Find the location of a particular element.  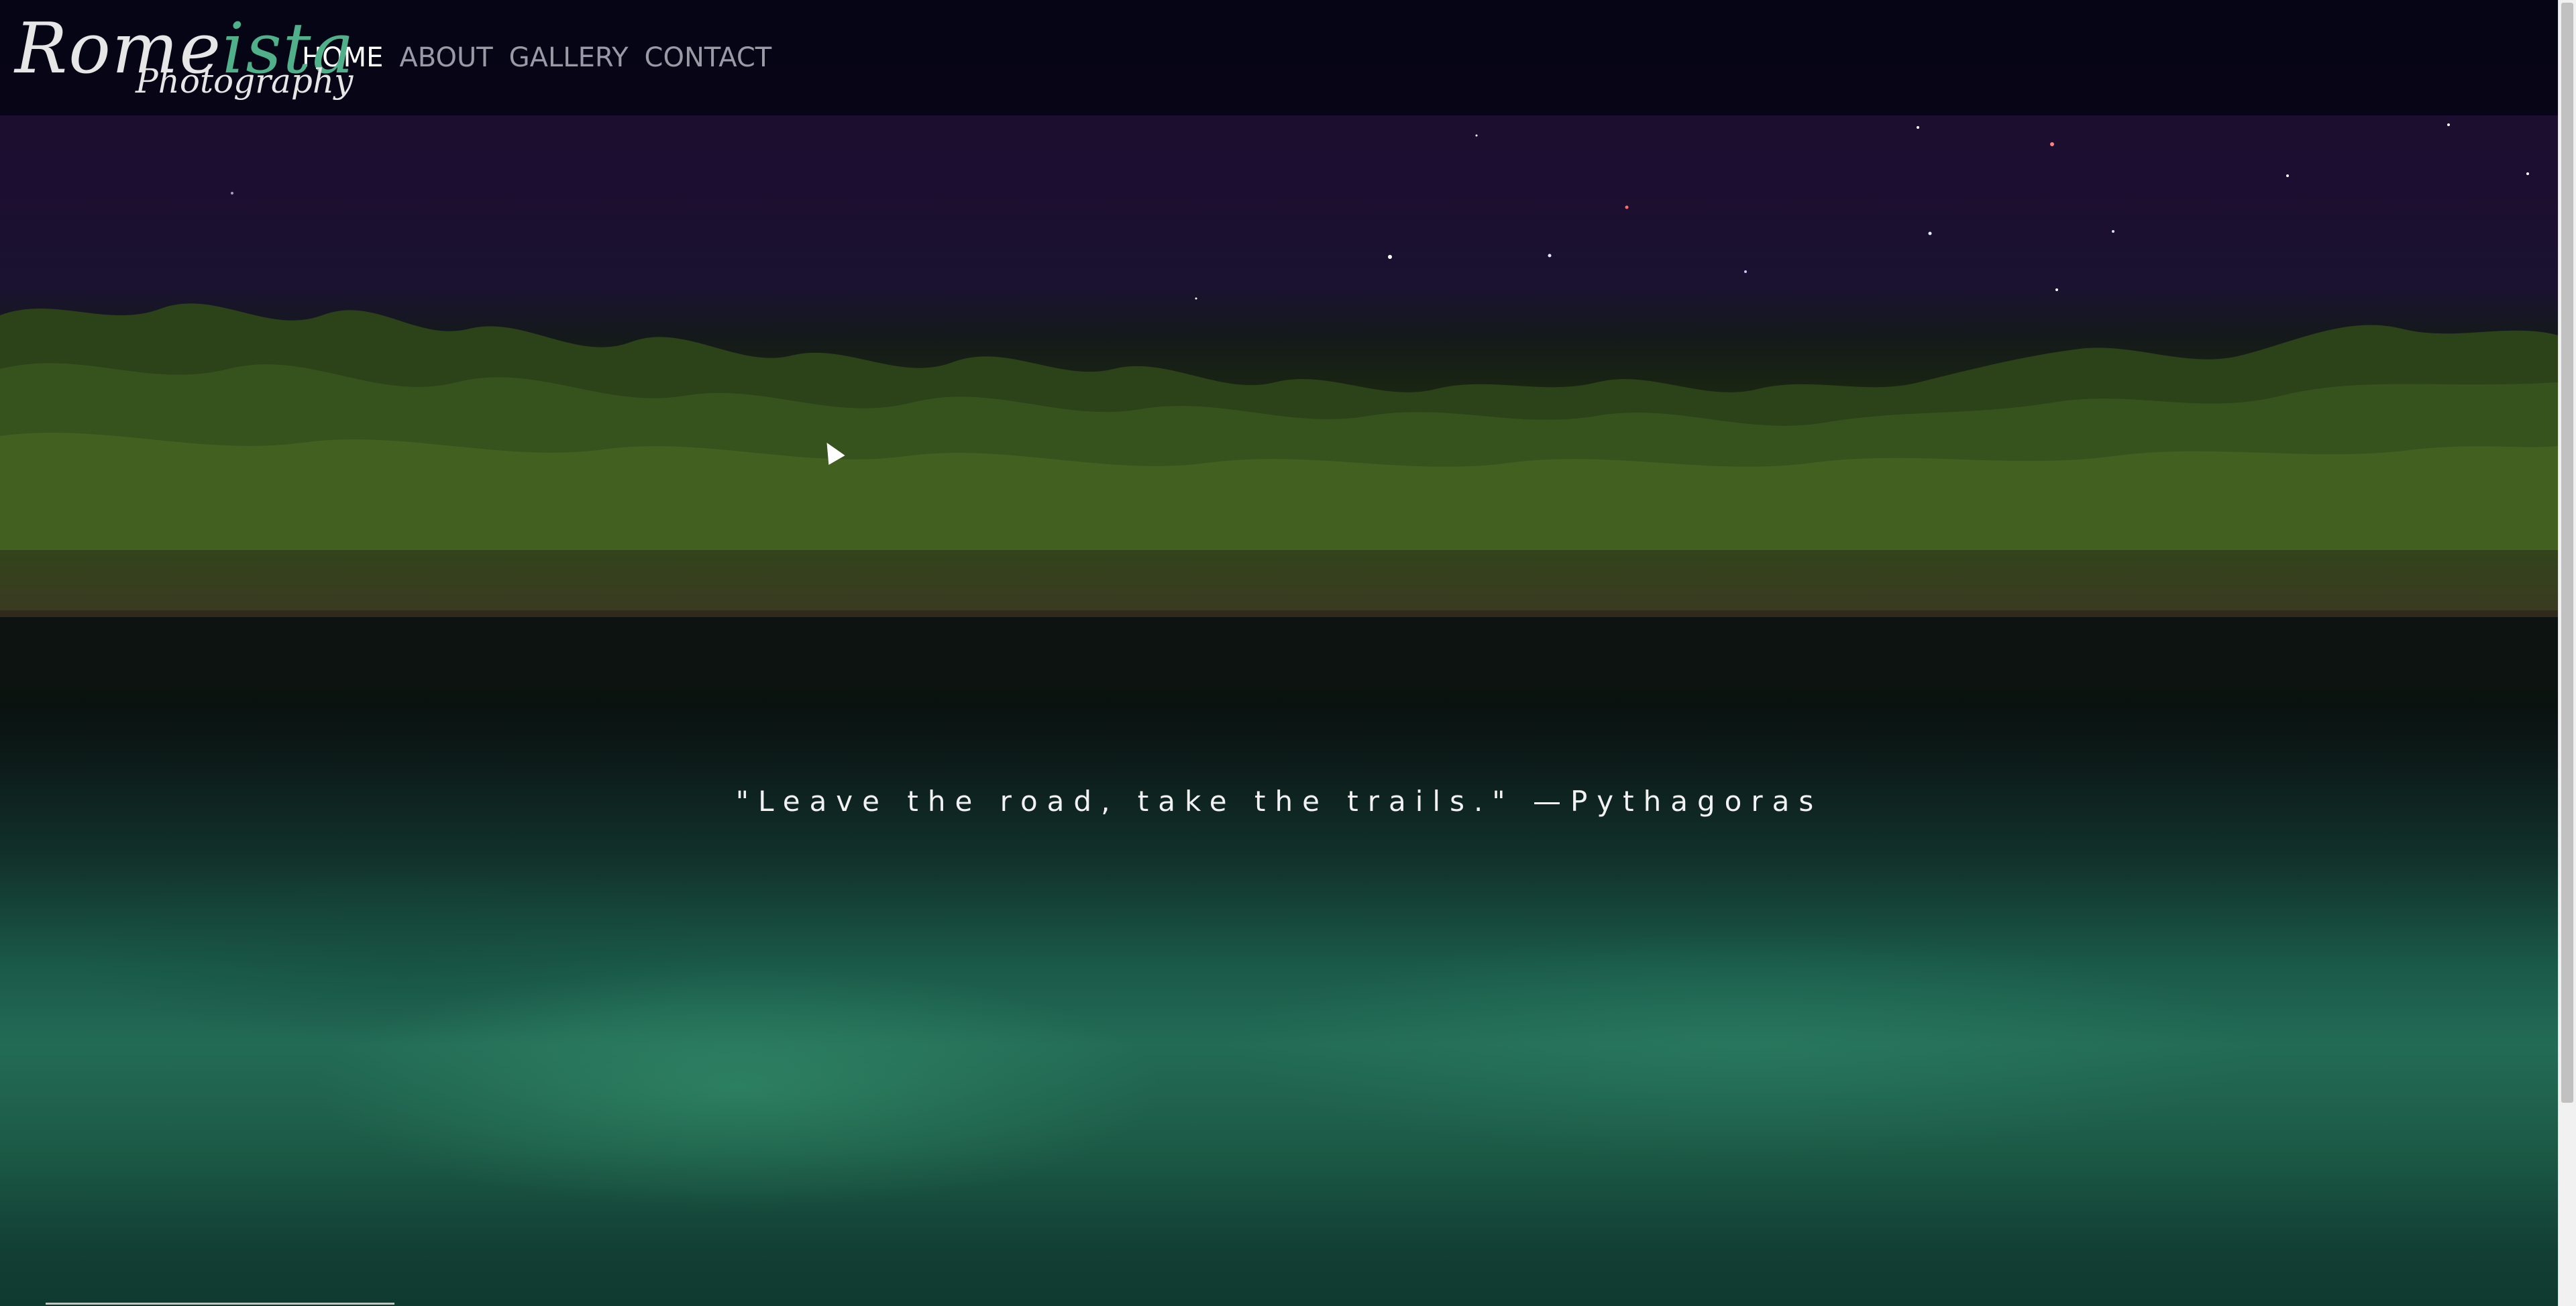

scrollbar-thumb is located at coordinates (2567, 553).